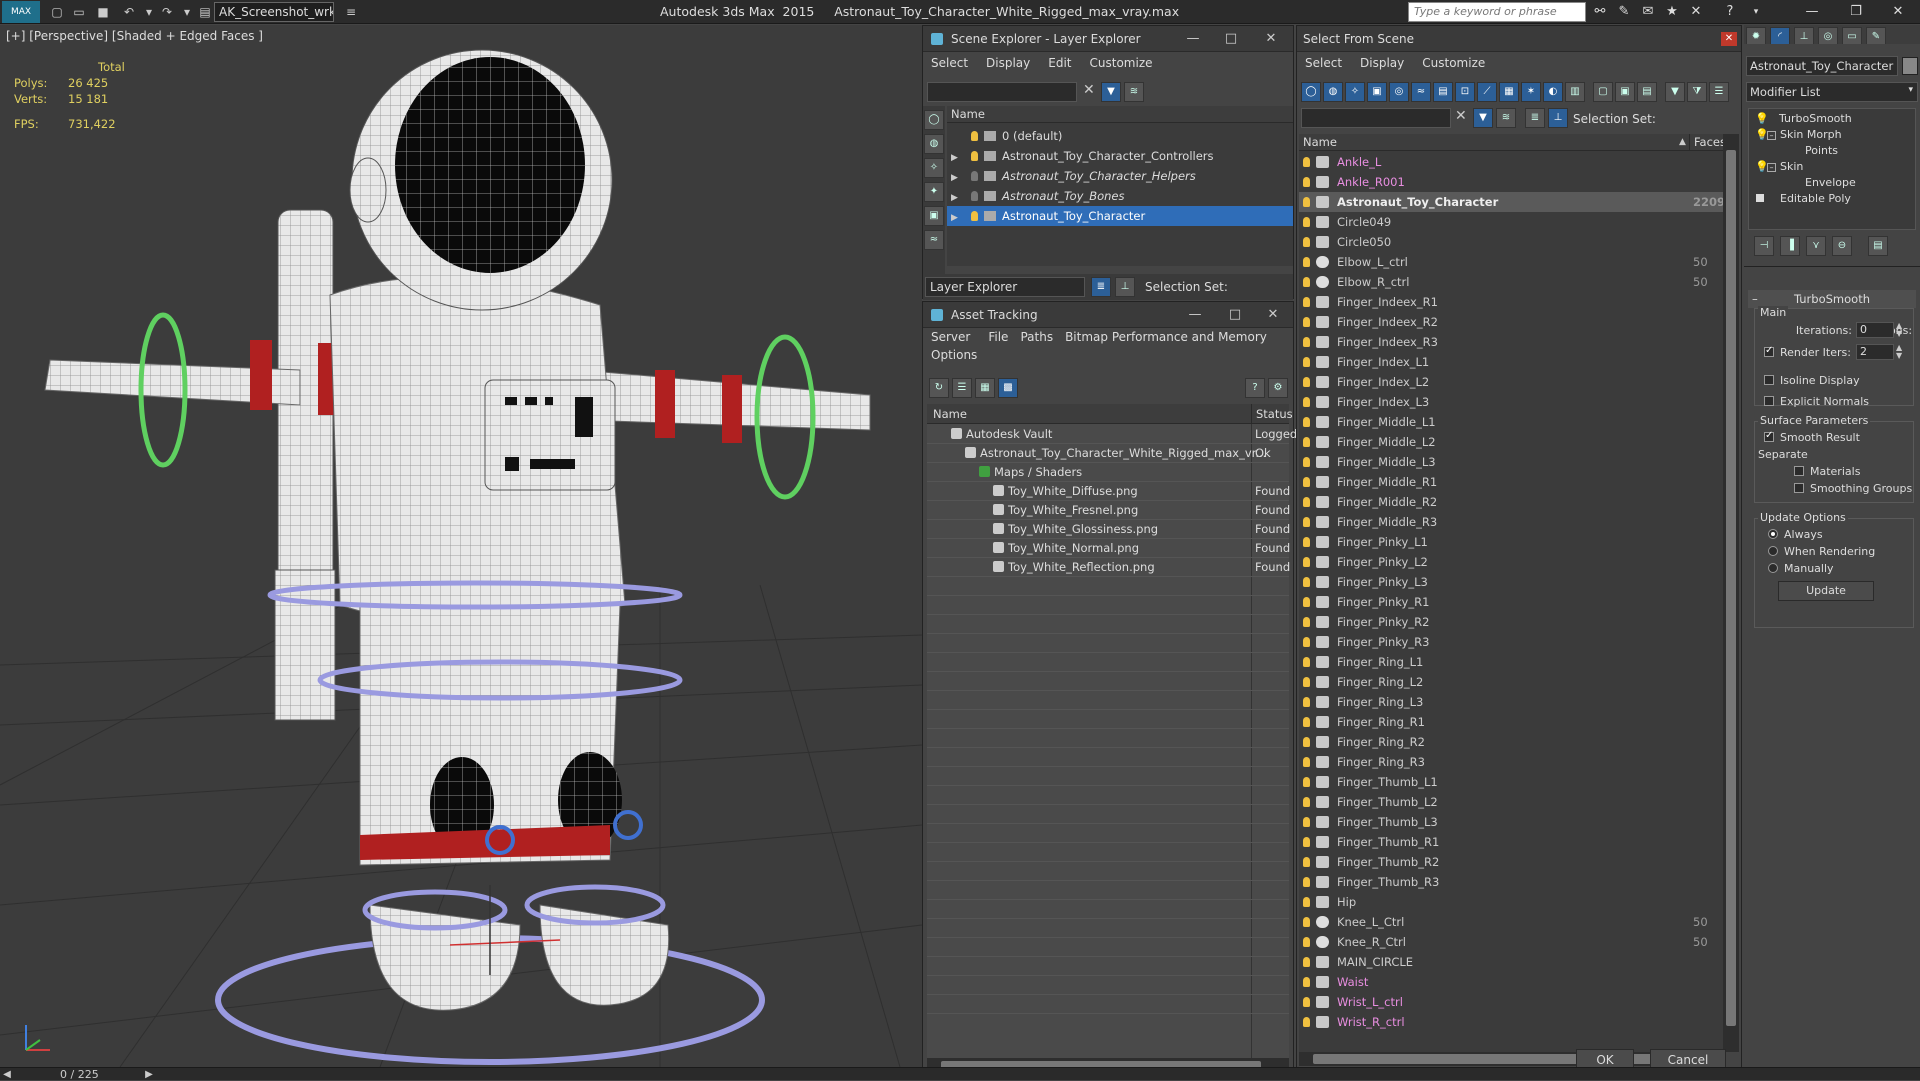  What do you see at coordinates (21, 12) in the screenshot?
I see `app-logo: MAX` at bounding box center [21, 12].